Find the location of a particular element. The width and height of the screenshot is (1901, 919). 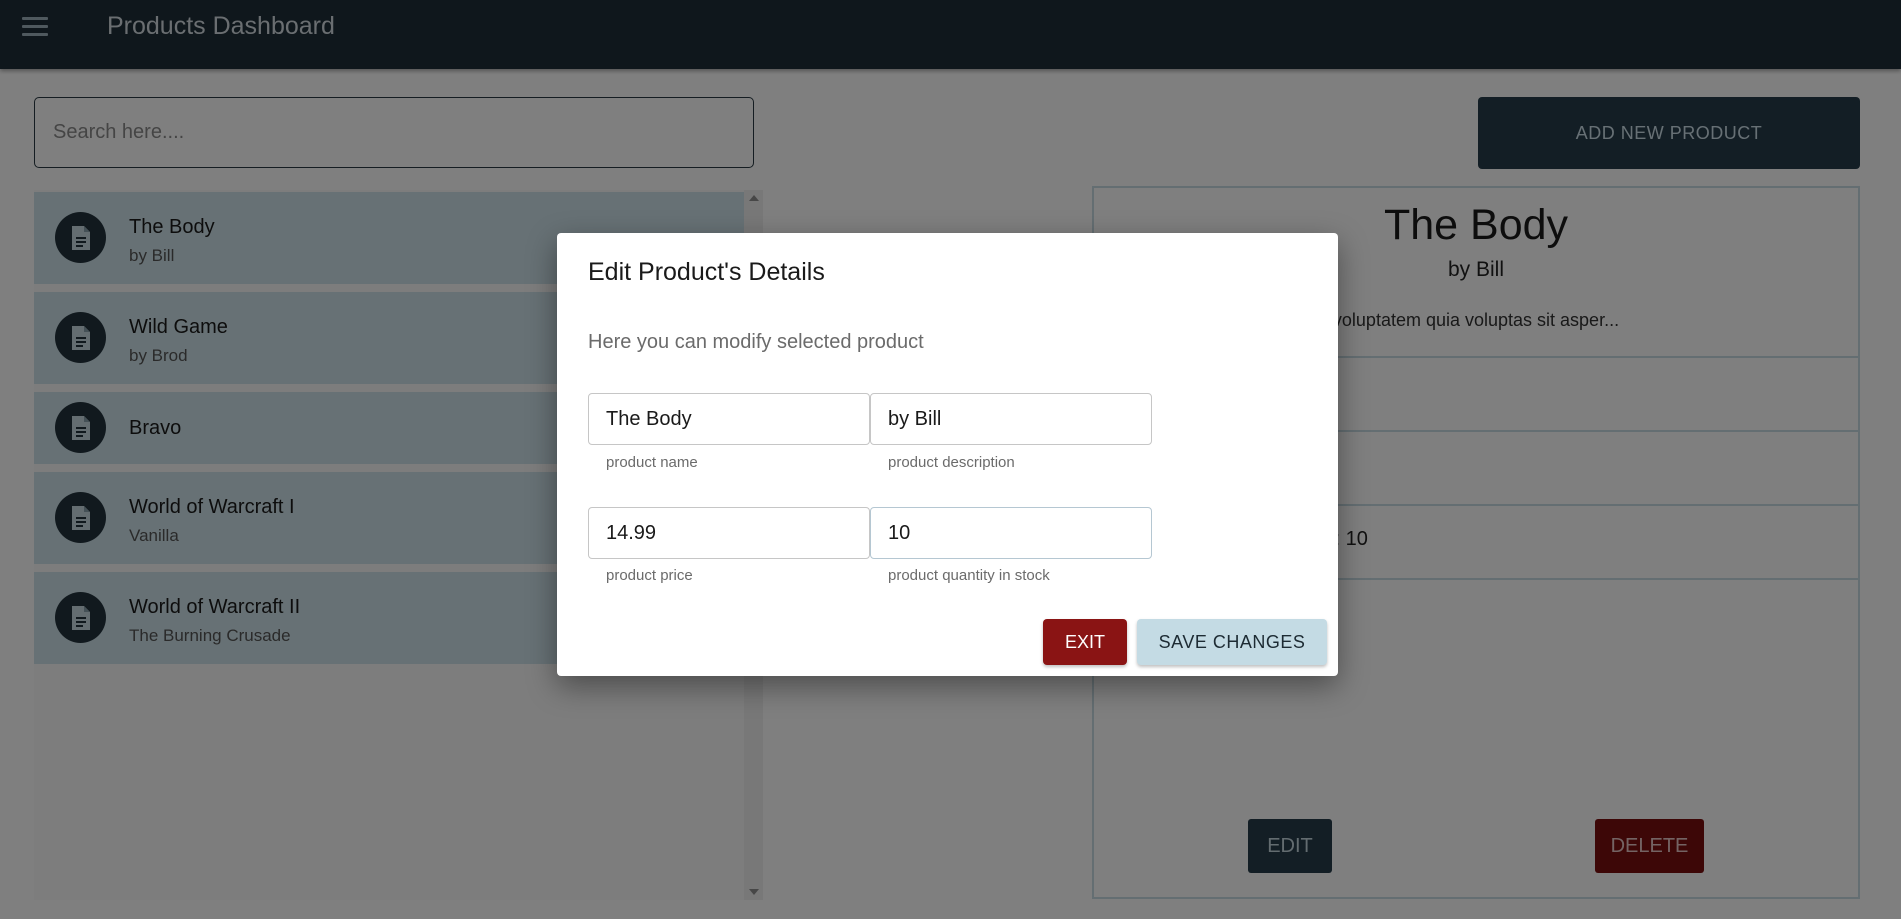

product-description-field is located at coordinates (1011, 419).